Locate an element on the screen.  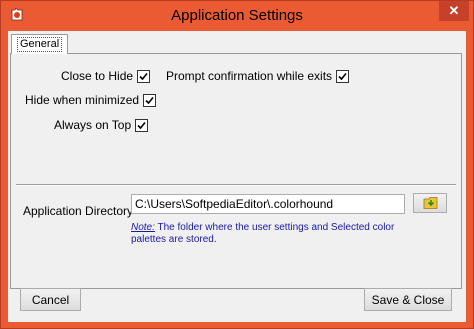
tab-general-label: General is located at coordinates (40, 44).